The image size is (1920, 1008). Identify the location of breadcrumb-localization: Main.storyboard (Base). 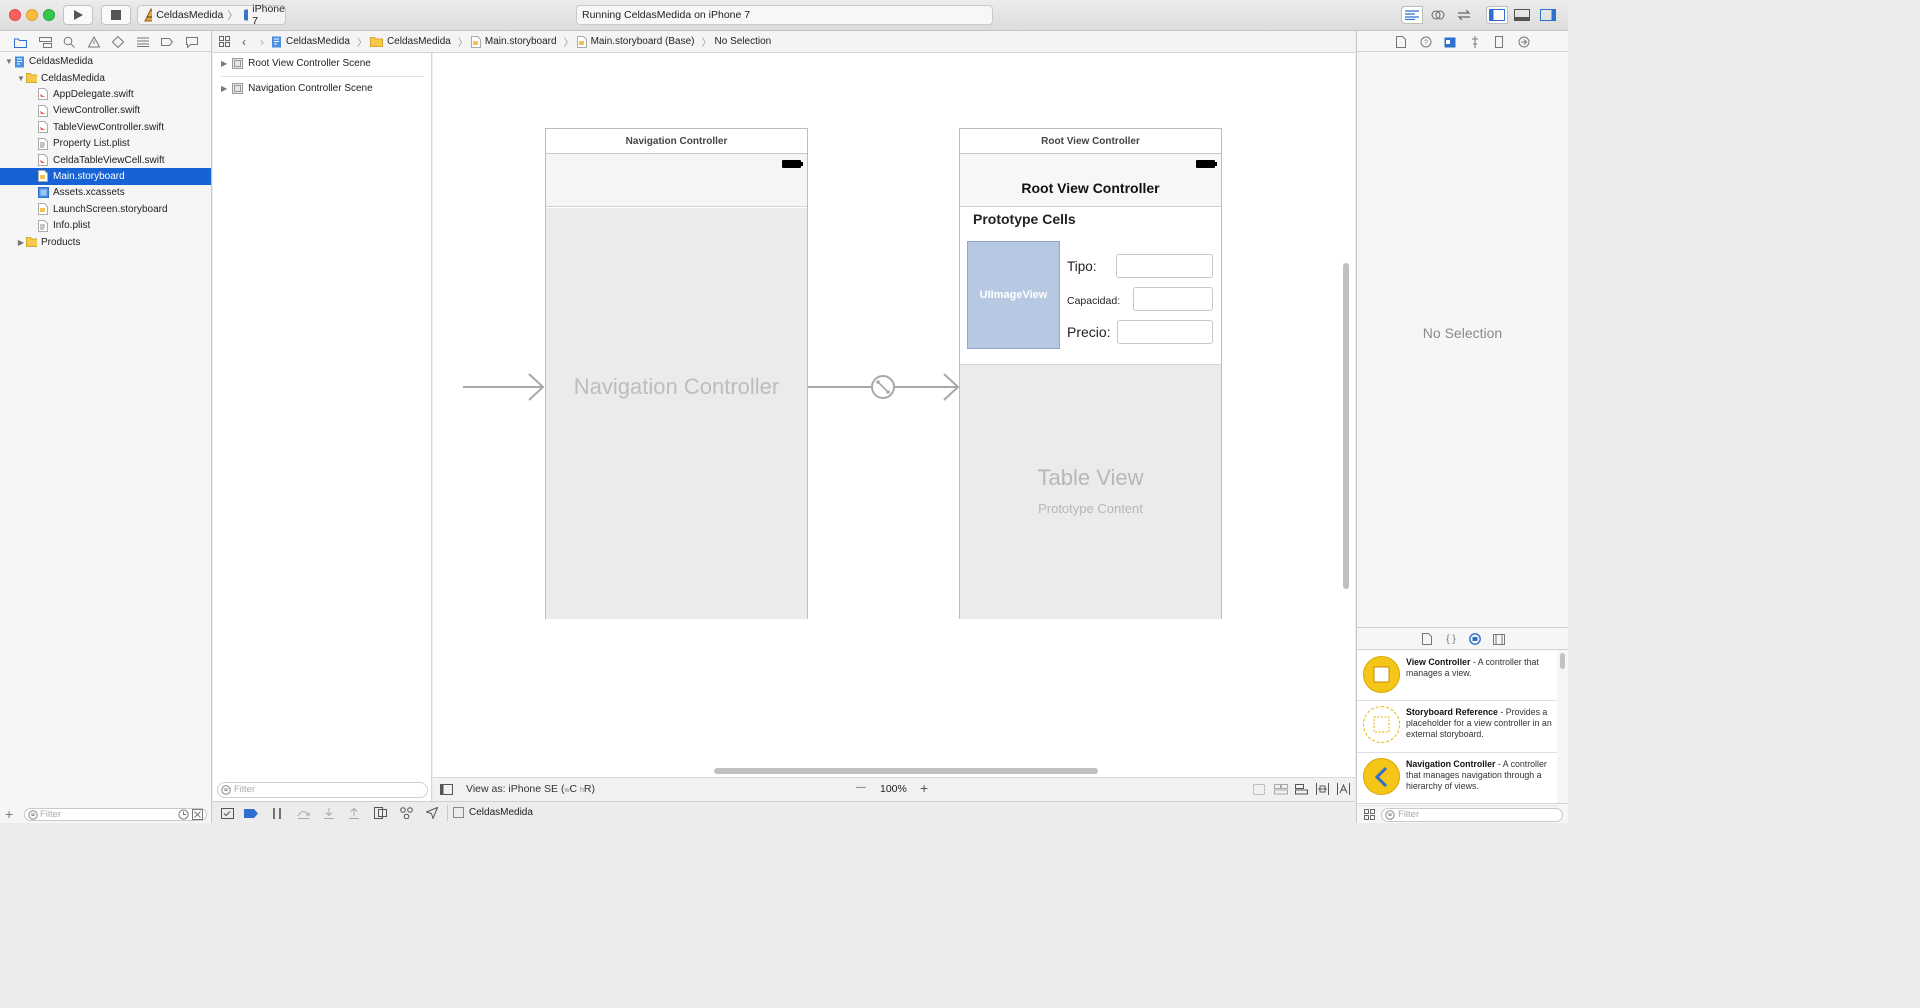
(637, 41).